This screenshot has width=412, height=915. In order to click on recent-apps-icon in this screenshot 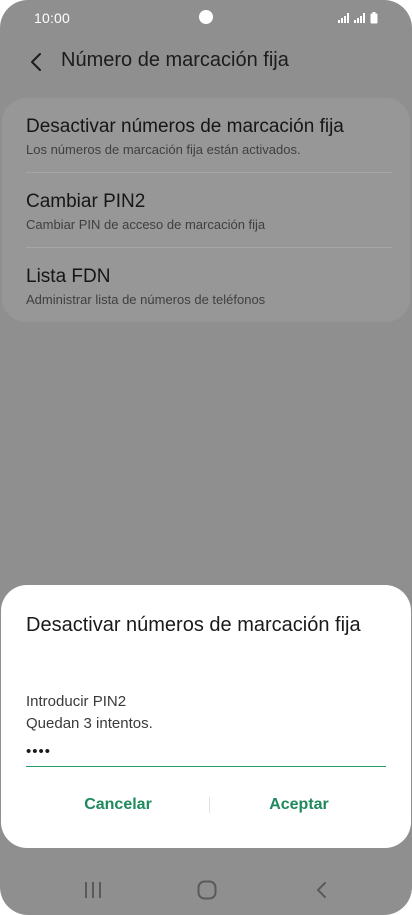, I will do `click(93, 890)`.